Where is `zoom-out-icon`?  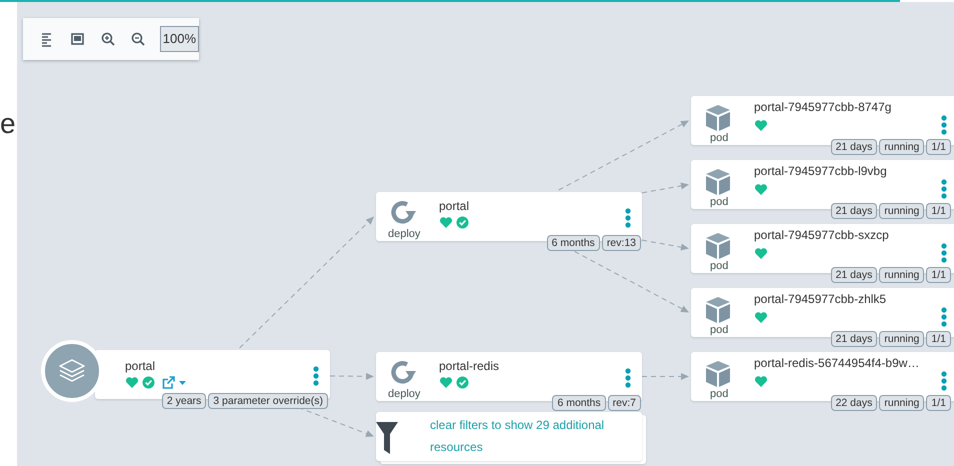 zoom-out-icon is located at coordinates (138, 39).